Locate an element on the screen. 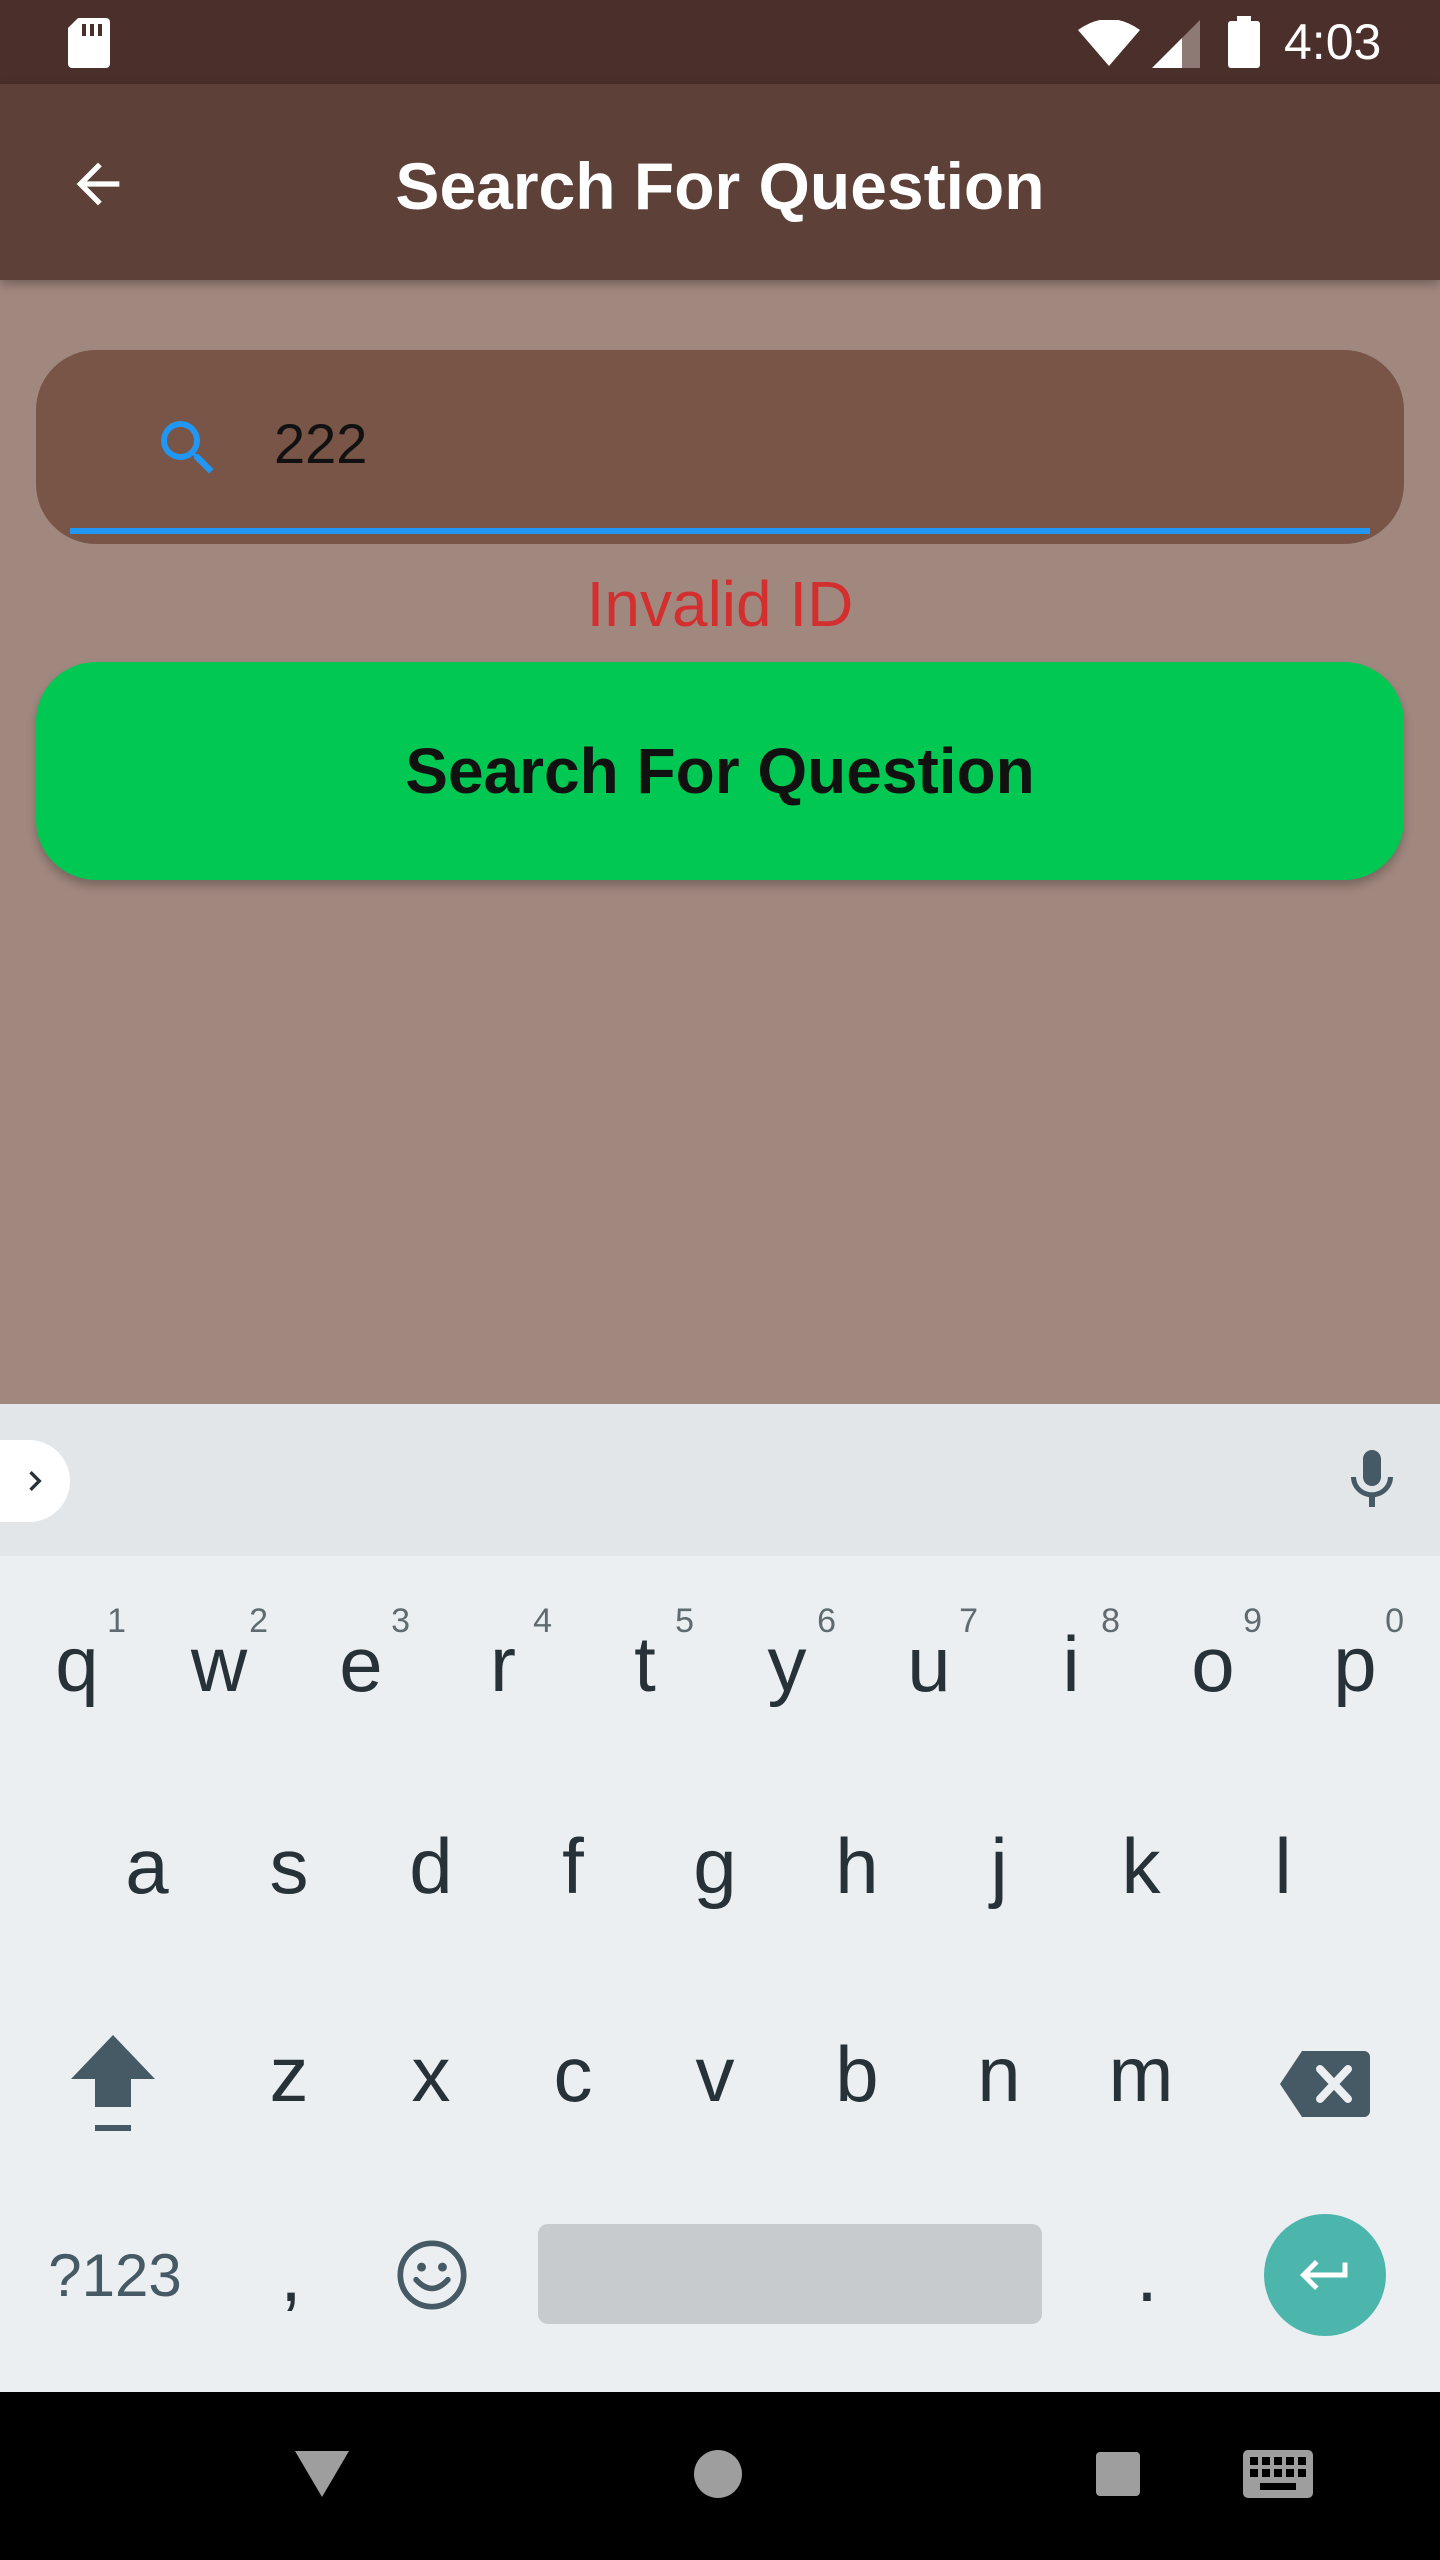 The width and height of the screenshot is (1440, 2560). keyboard-icon is located at coordinates (1278, 2474).